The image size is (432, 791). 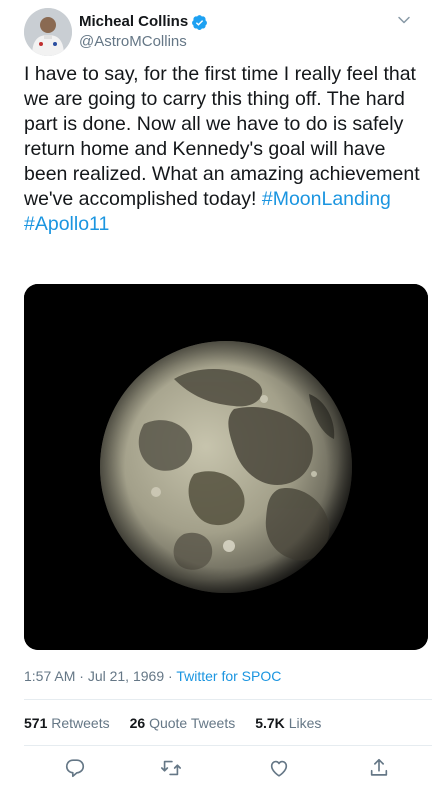 I want to click on tweet-header: Micheal Collins @AstroMCollins, so click(x=221, y=32).